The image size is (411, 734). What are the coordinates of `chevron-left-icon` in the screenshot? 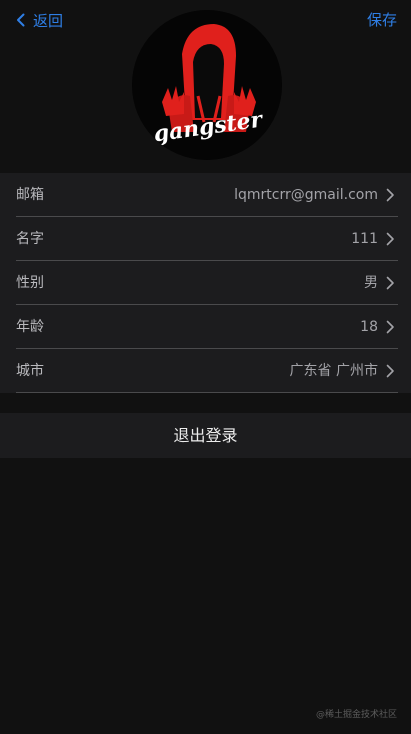 It's located at (24, 20).